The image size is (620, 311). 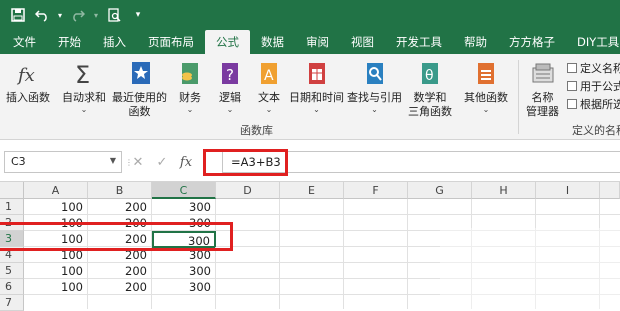 I want to click on chevron-down-icon: ▼, so click(x=113, y=160).